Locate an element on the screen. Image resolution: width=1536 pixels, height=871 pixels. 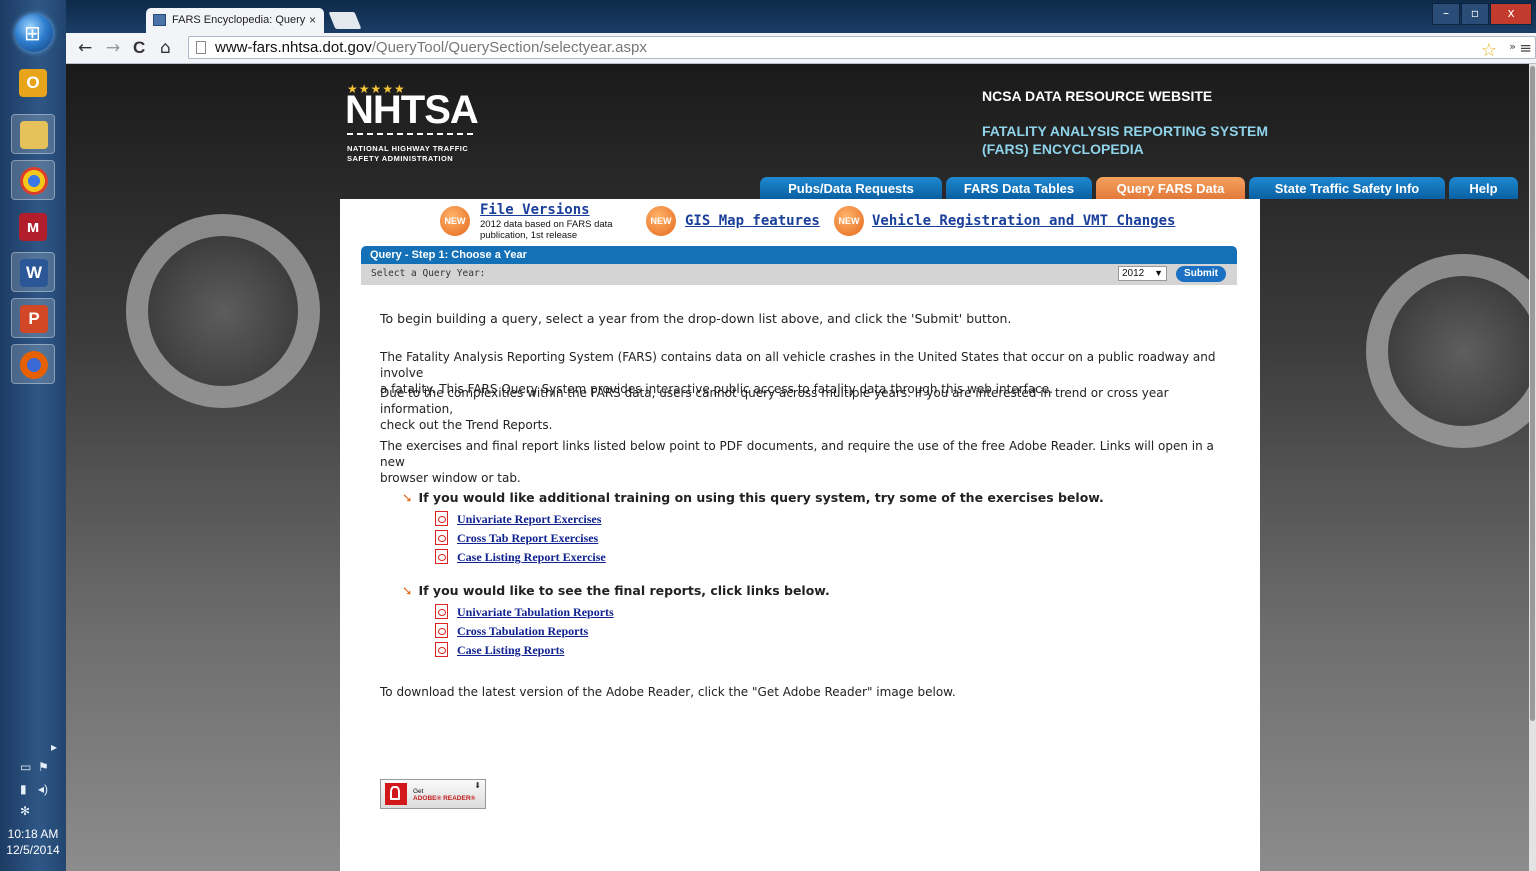
case-listing-report-exercise-link: Case Listing Report Exercise is located at coordinates (531, 557).